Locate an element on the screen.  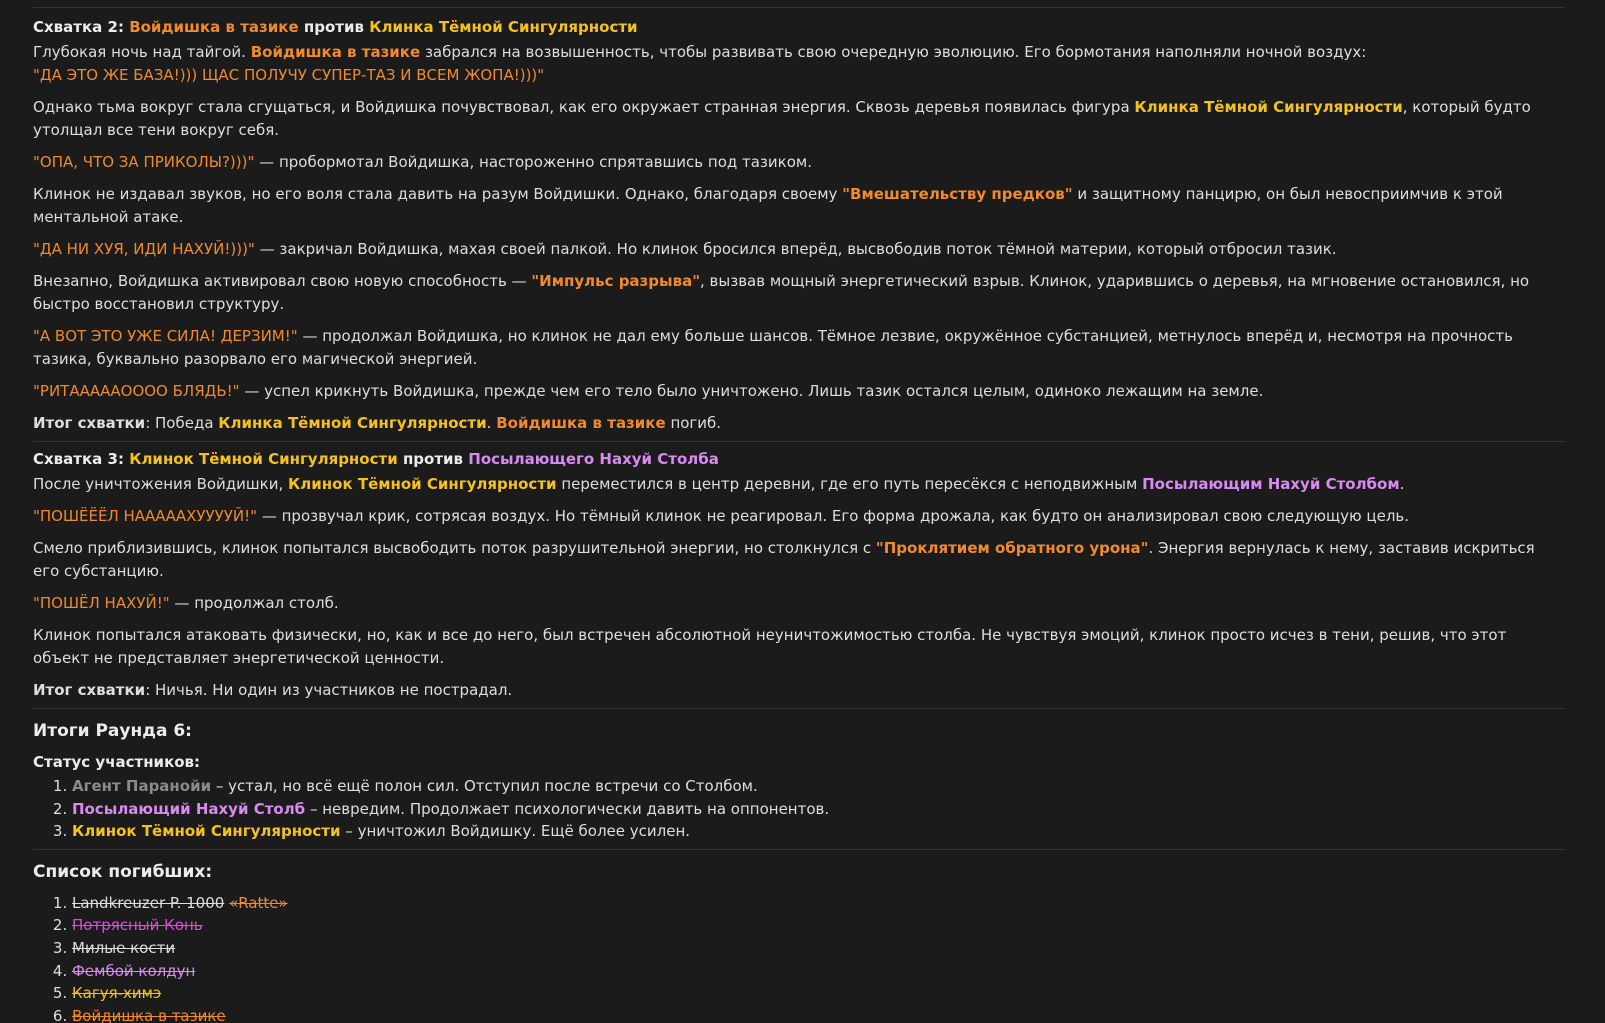
dead-name: Потрясный Конь is located at coordinates (137, 925).